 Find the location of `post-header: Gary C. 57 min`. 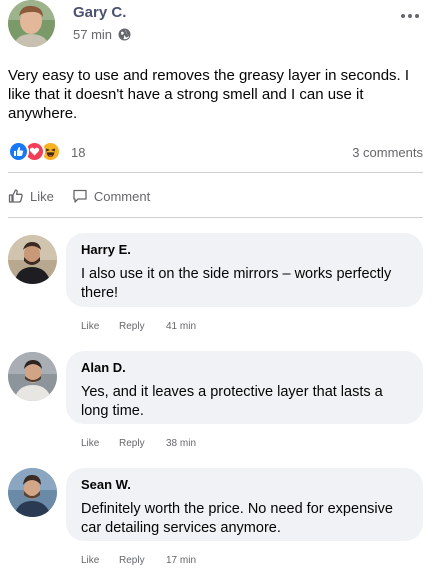

post-header: Gary C. 57 min is located at coordinates (215, 25).